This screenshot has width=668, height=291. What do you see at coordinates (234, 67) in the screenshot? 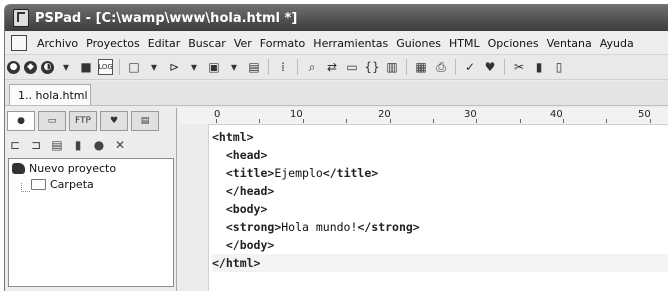
I see `save-dropdown-icon: ▾` at bounding box center [234, 67].